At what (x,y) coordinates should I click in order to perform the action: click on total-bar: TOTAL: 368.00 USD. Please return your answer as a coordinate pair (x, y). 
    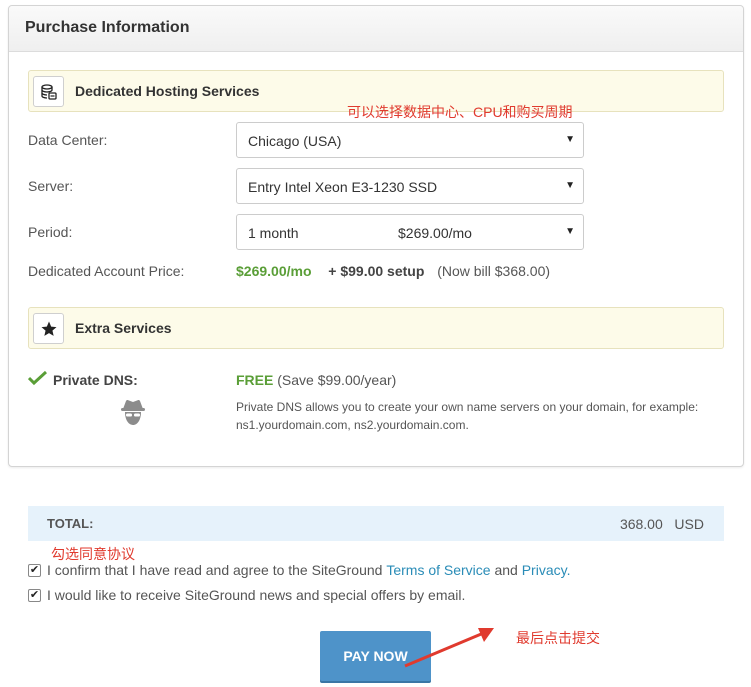
    Looking at the image, I should click on (376, 523).